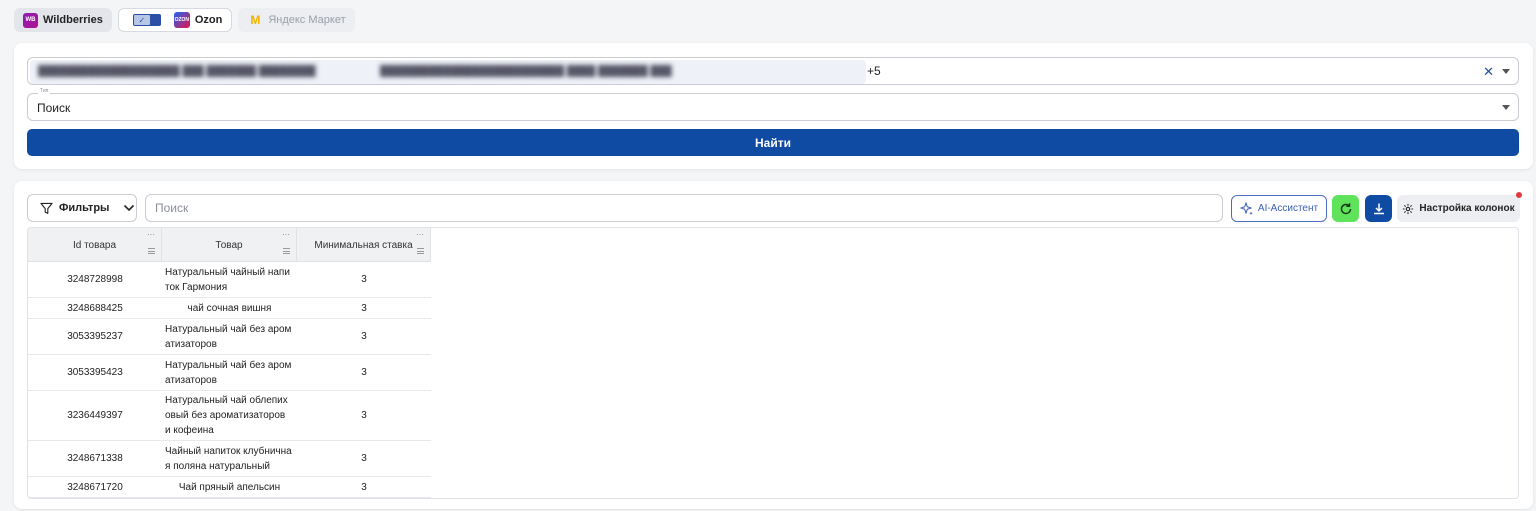 This screenshot has width=1536, height=511. Describe the element at coordinates (684, 208) in the screenshot. I see `search-input` at that location.